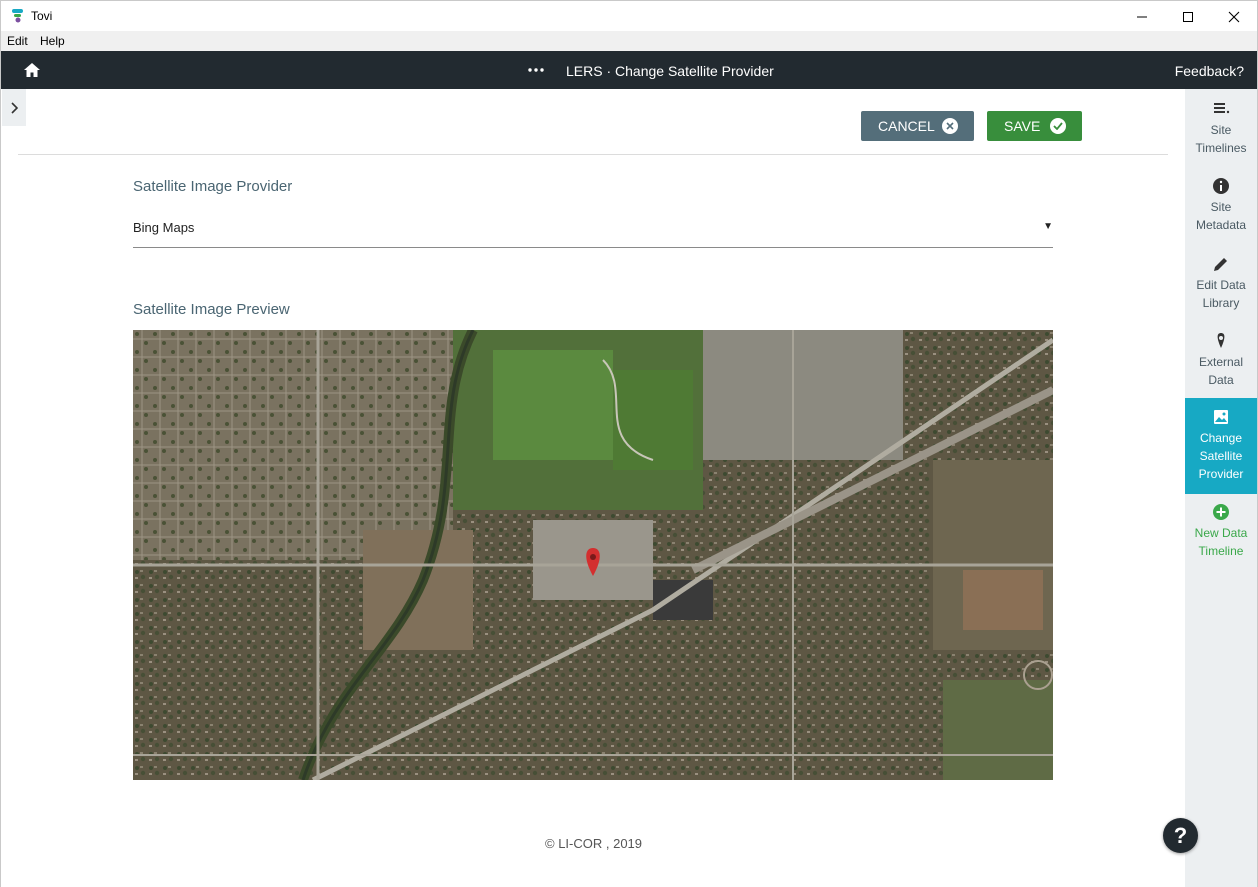  What do you see at coordinates (1221, 417) in the screenshot?
I see `image-icon` at bounding box center [1221, 417].